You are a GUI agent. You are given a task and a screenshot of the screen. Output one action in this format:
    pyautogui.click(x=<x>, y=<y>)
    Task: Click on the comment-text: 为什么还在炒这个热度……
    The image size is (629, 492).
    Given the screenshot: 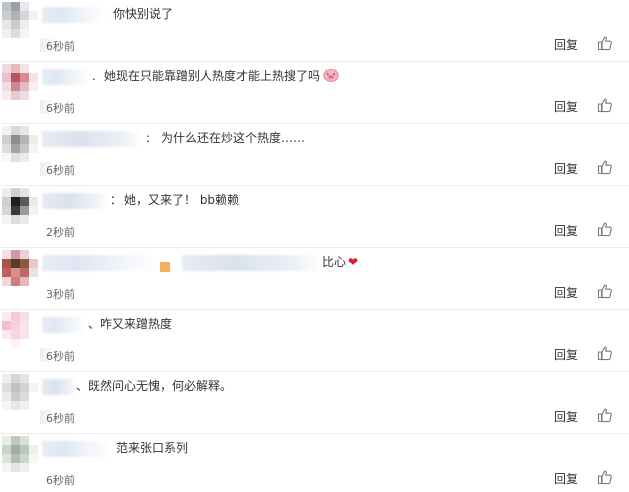 What is the action you would take?
    pyautogui.click(x=233, y=138)
    